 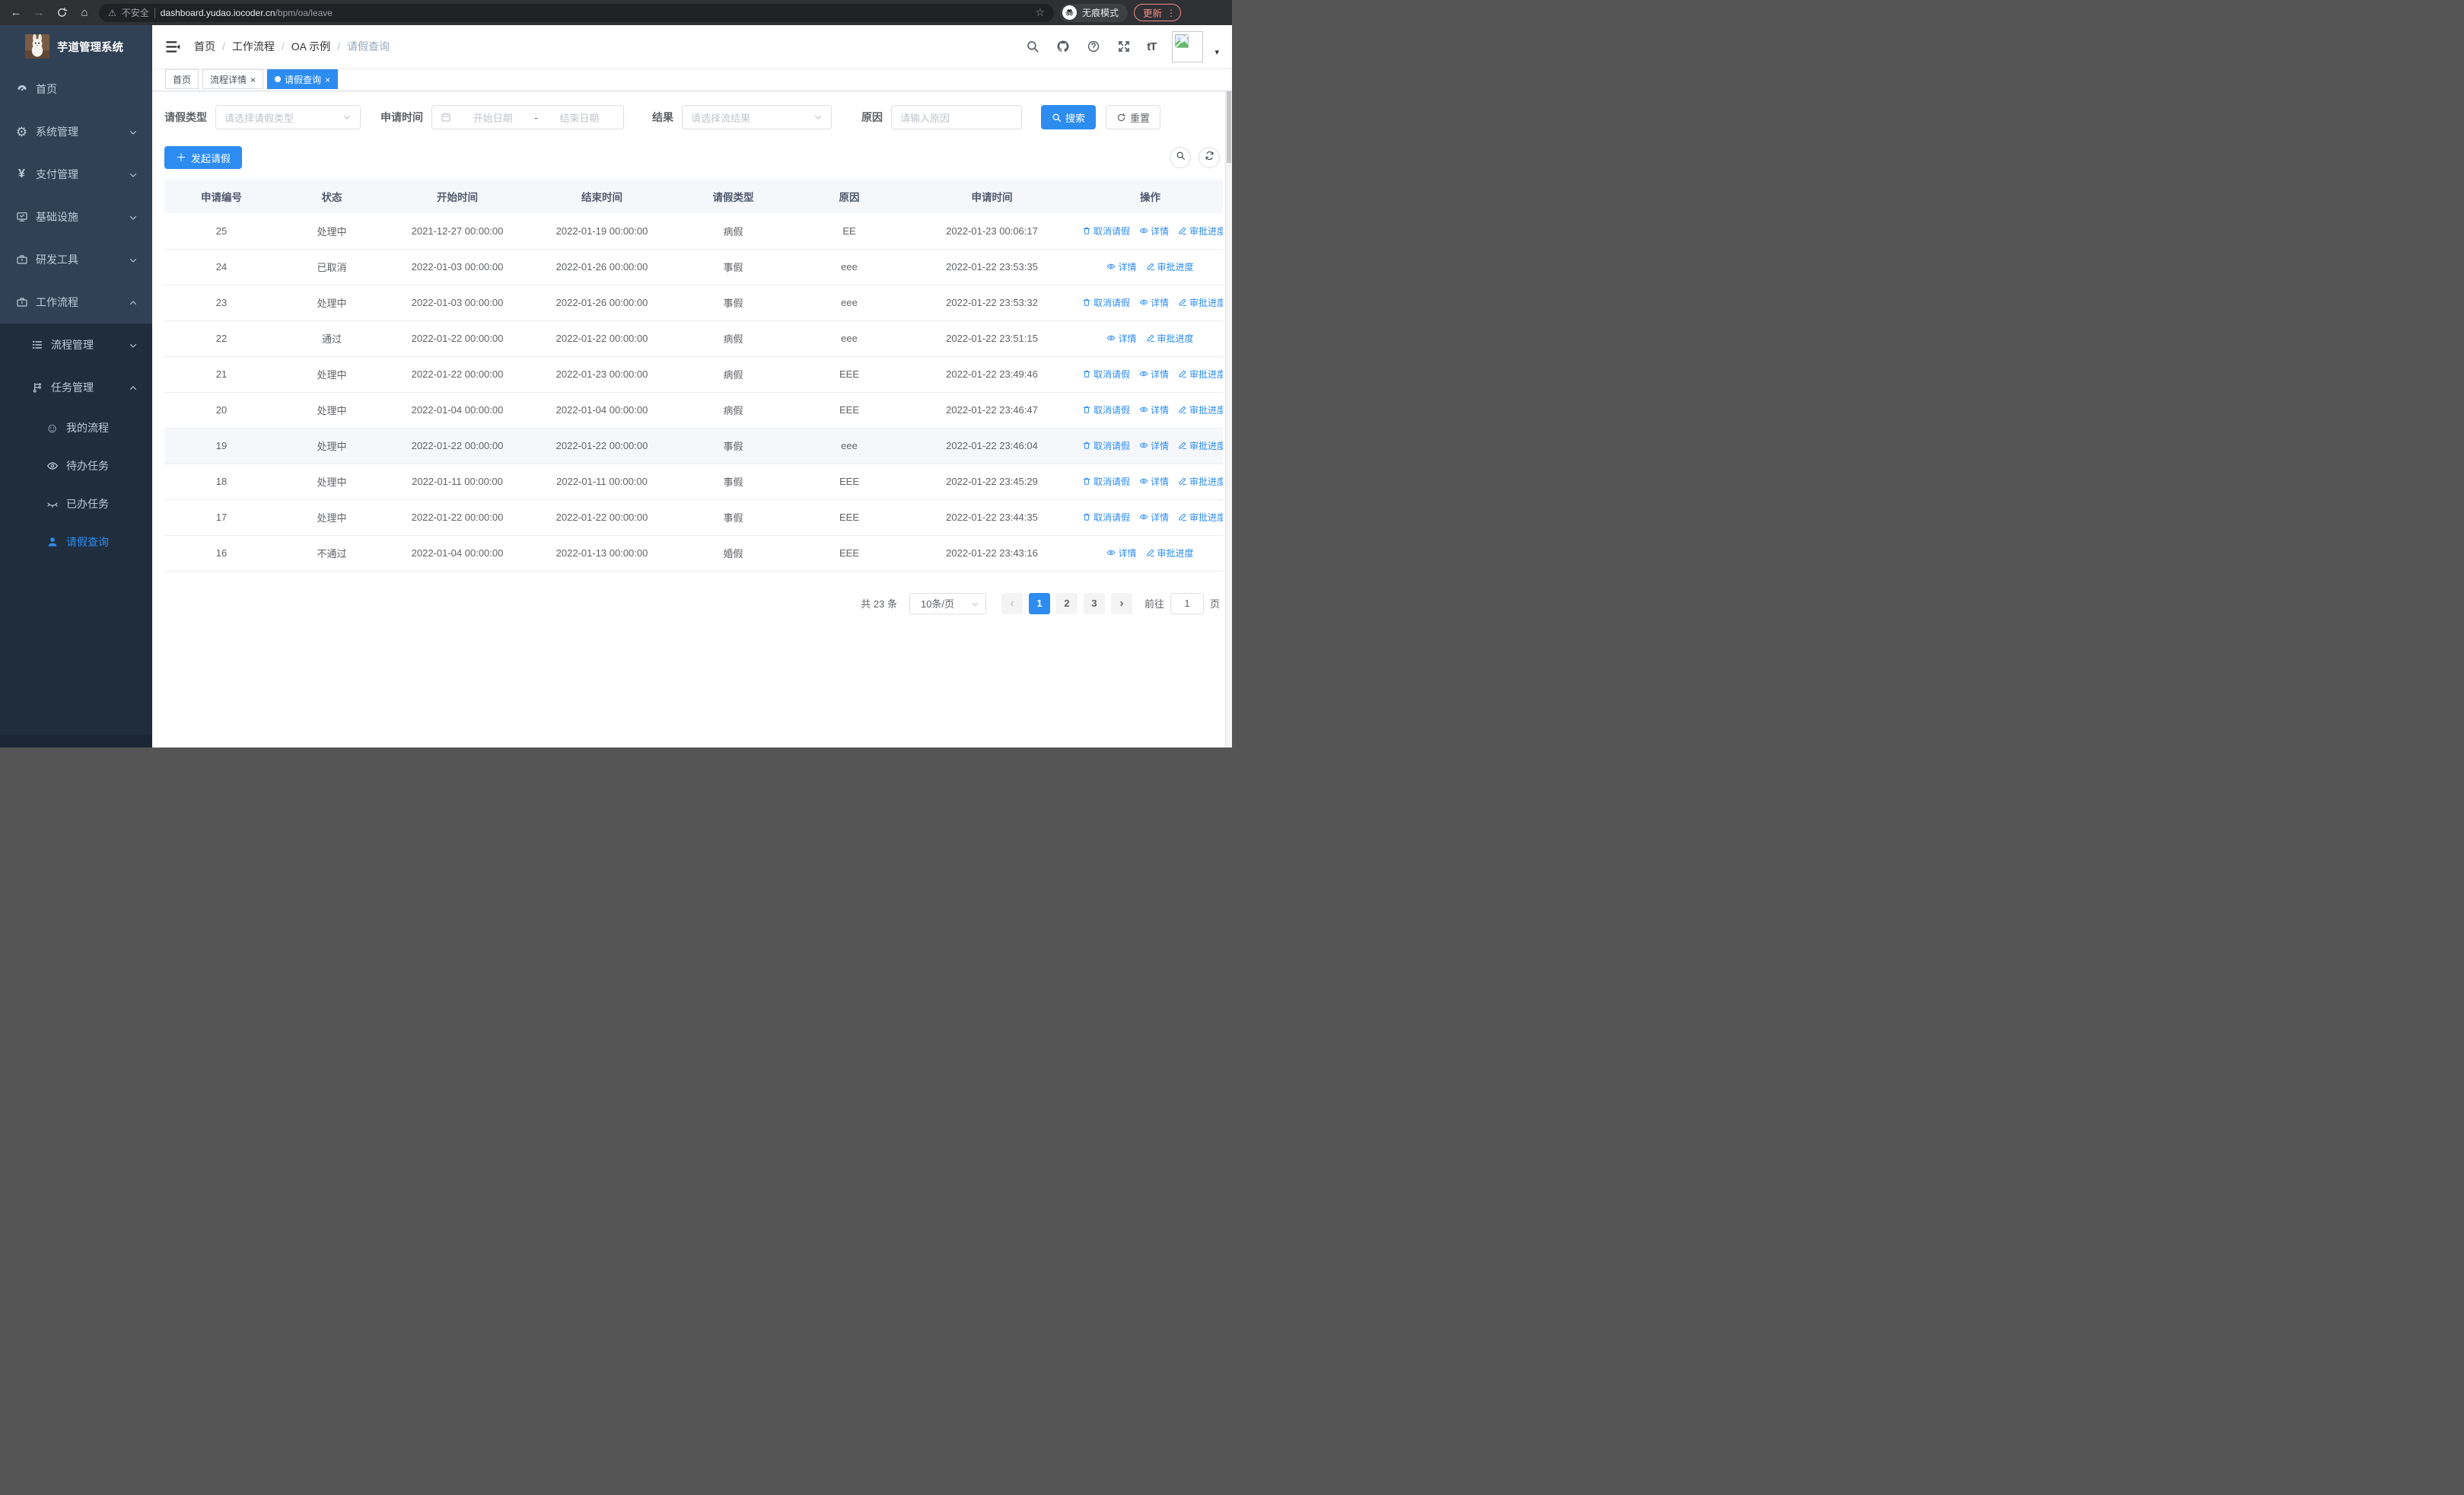 I want to click on active-dot, so click(x=278, y=79).